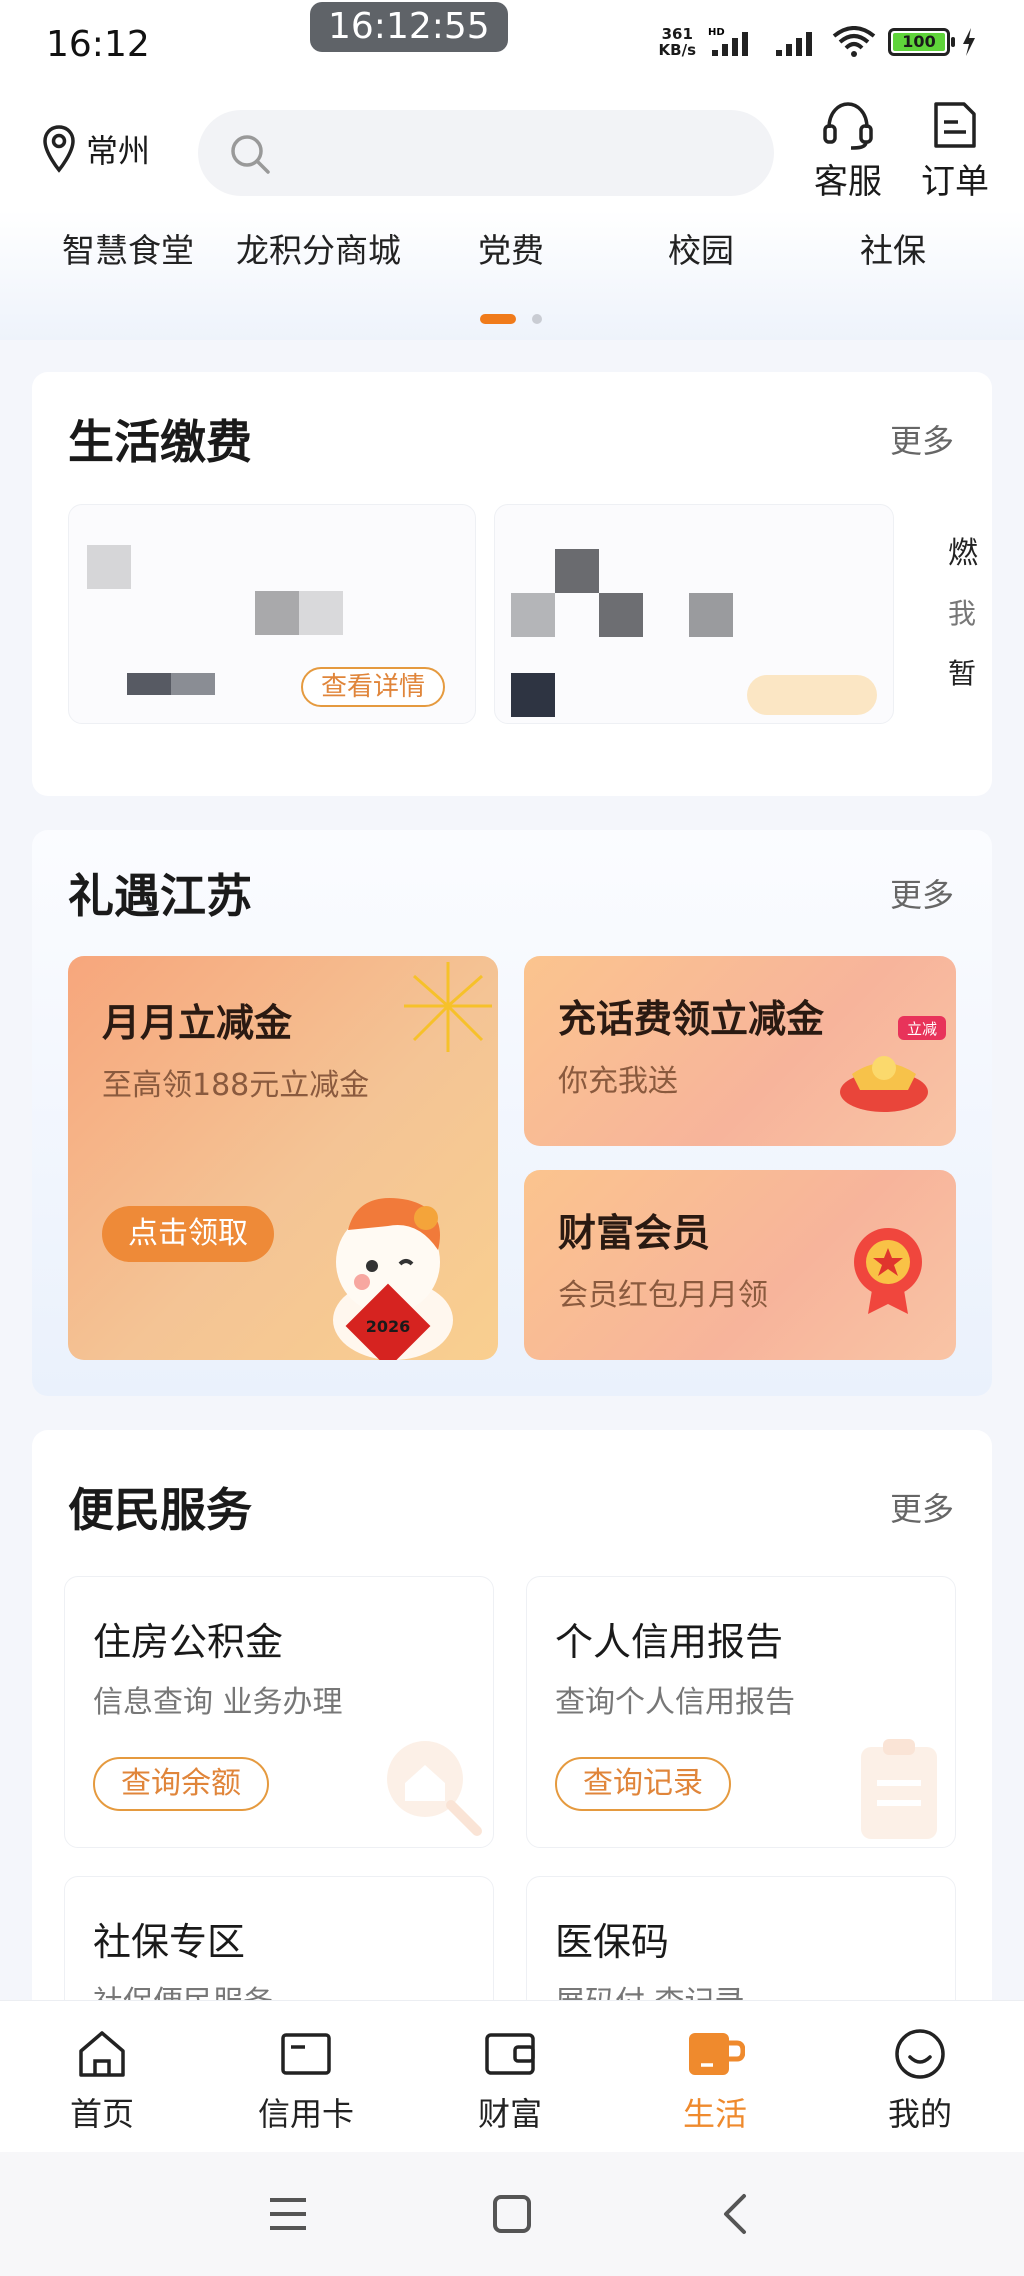  I want to click on customer-service-button: 客服, so click(848, 151).